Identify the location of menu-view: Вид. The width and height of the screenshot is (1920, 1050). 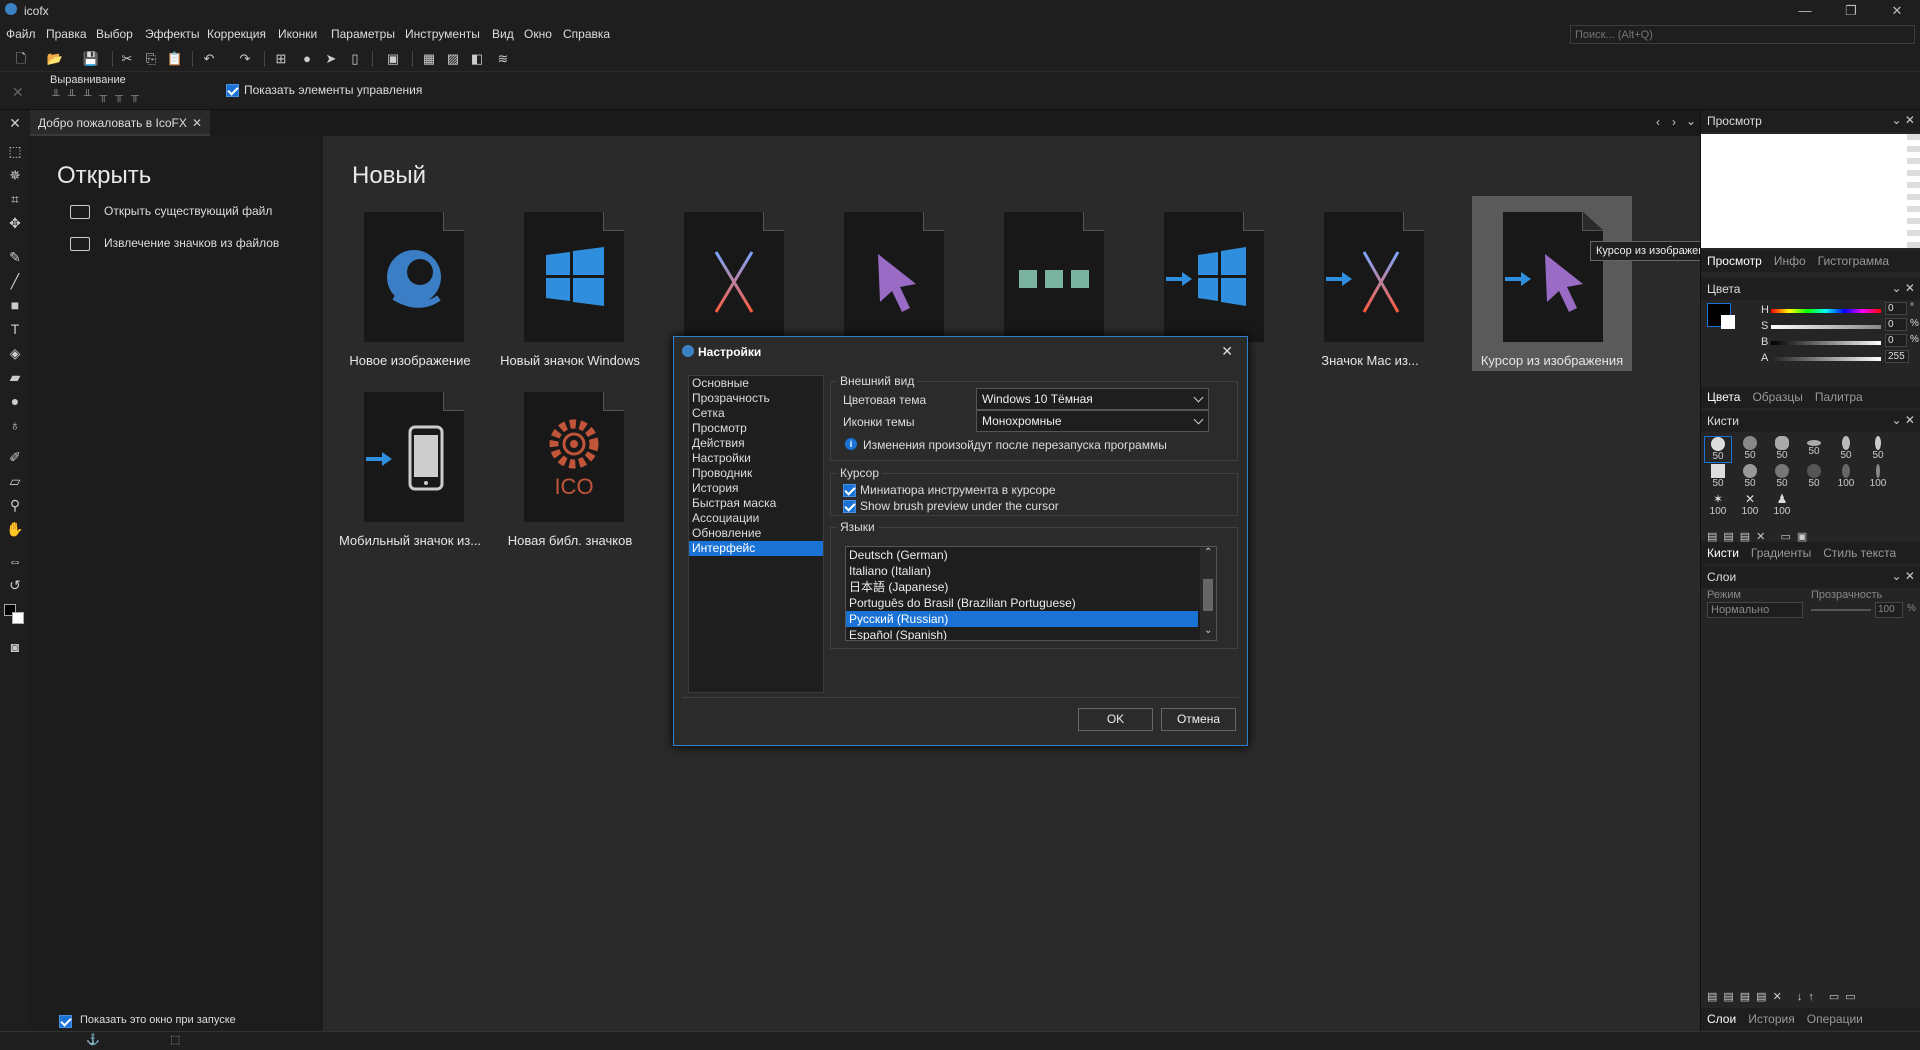
(503, 34).